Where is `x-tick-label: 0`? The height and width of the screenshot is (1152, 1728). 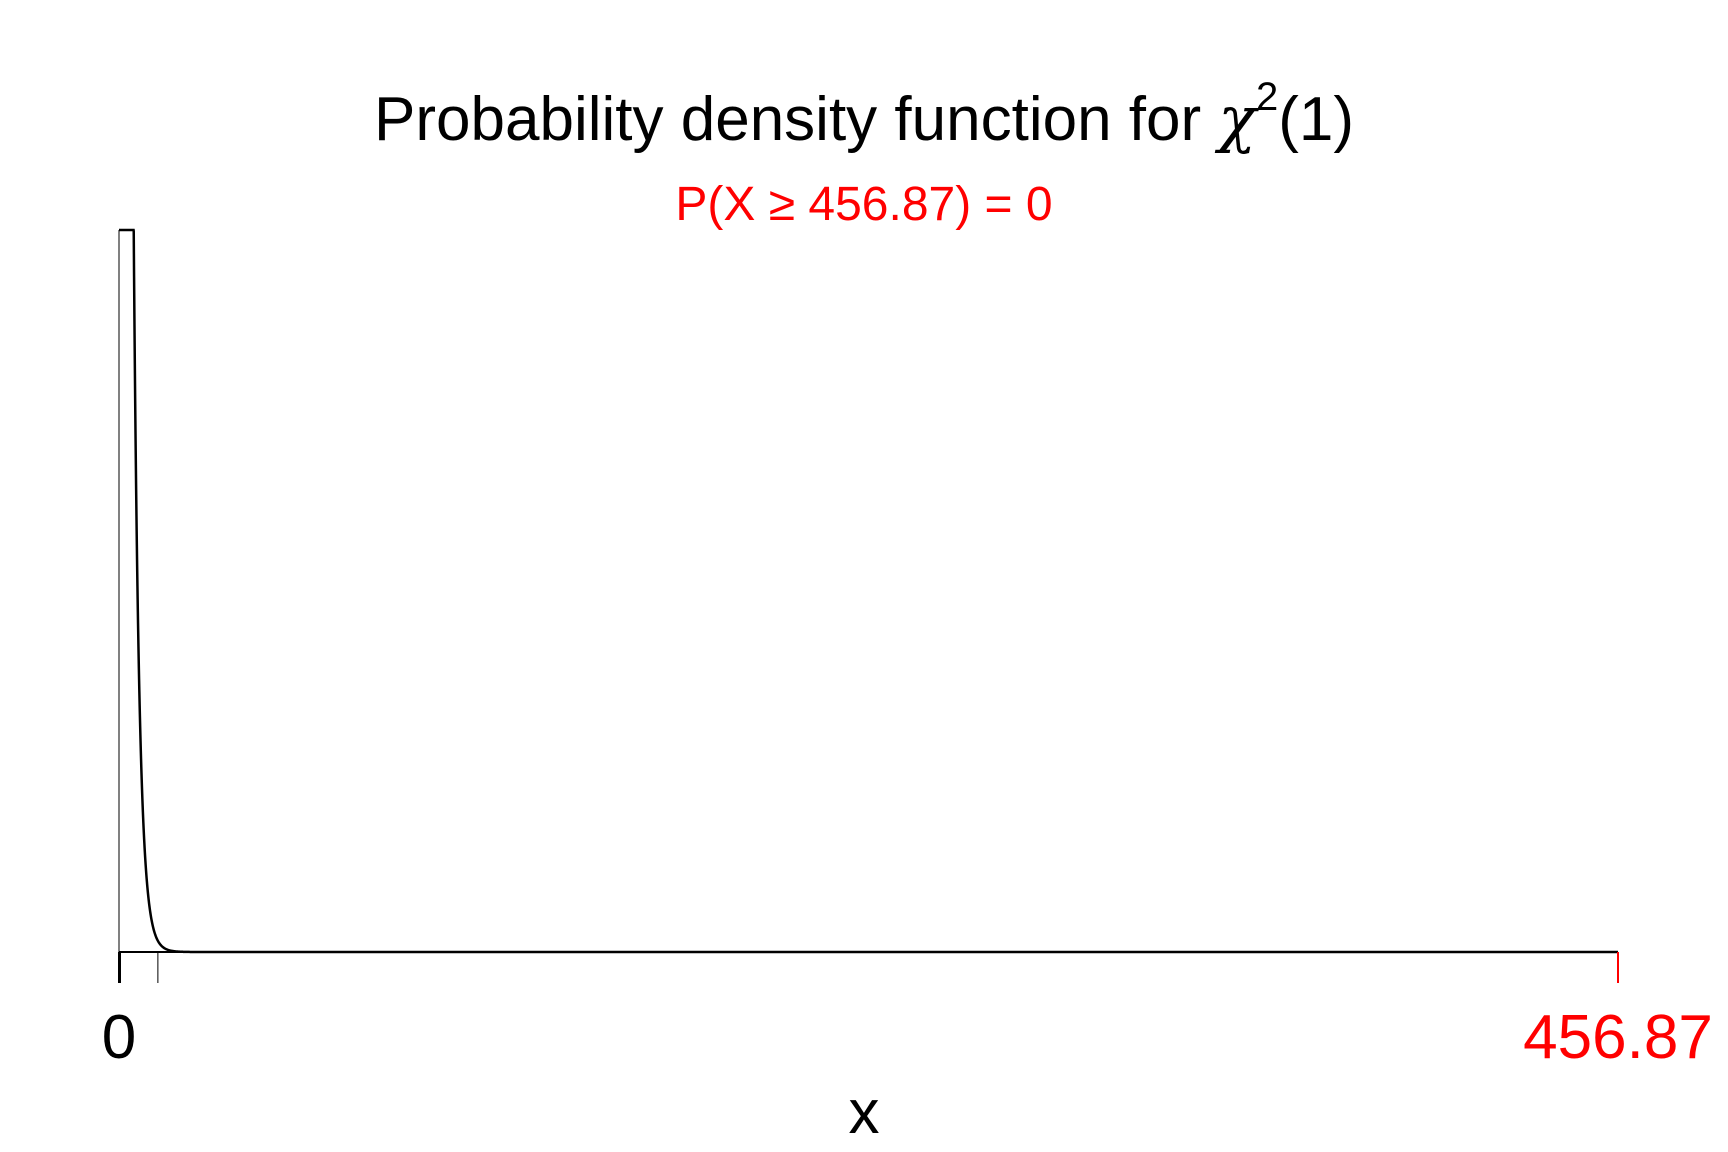 x-tick-label: 0 is located at coordinates (119, 1037).